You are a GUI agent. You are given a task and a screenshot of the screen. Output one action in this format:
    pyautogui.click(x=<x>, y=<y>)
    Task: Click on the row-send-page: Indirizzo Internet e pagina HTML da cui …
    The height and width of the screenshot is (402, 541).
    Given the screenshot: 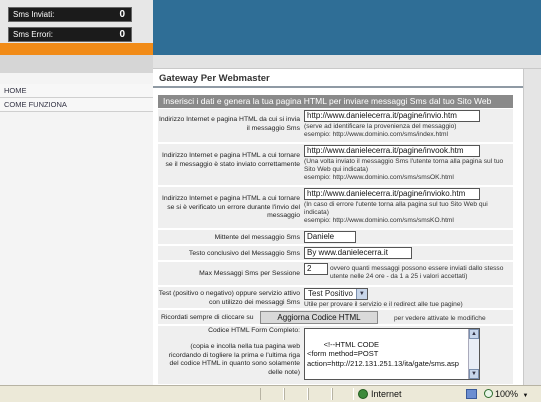 What is the action you would take?
    pyautogui.click(x=335, y=126)
    